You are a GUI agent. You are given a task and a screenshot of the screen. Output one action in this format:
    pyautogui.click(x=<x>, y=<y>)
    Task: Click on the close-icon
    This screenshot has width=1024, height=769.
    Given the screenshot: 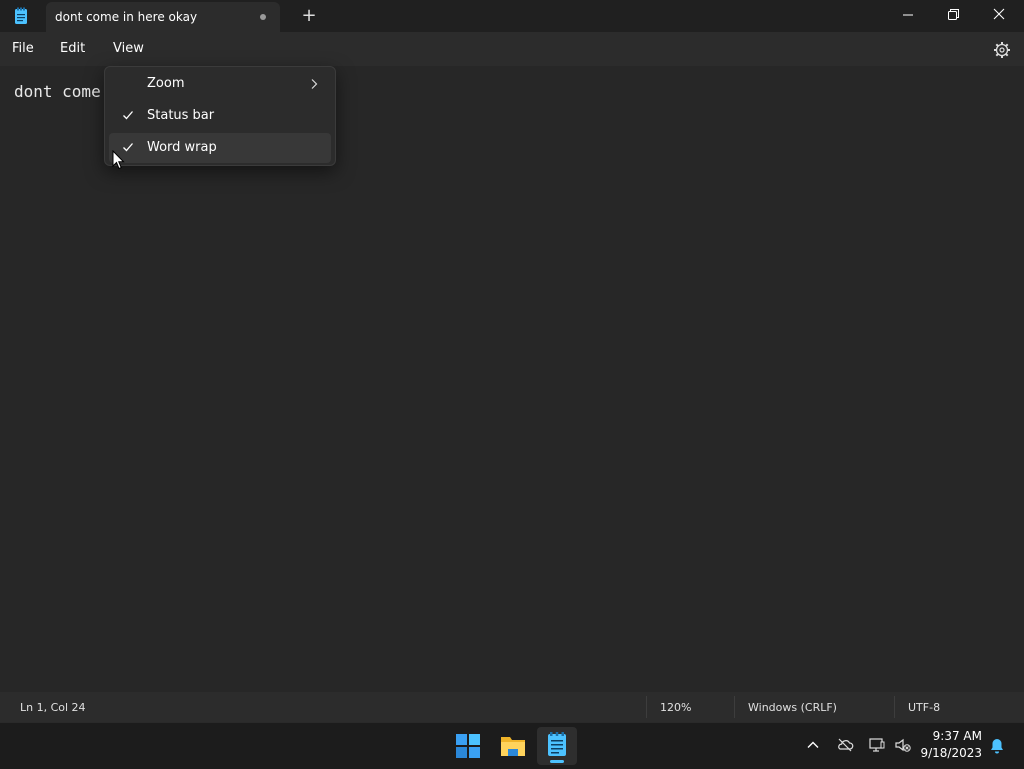 What is the action you would take?
    pyautogui.click(x=999, y=14)
    